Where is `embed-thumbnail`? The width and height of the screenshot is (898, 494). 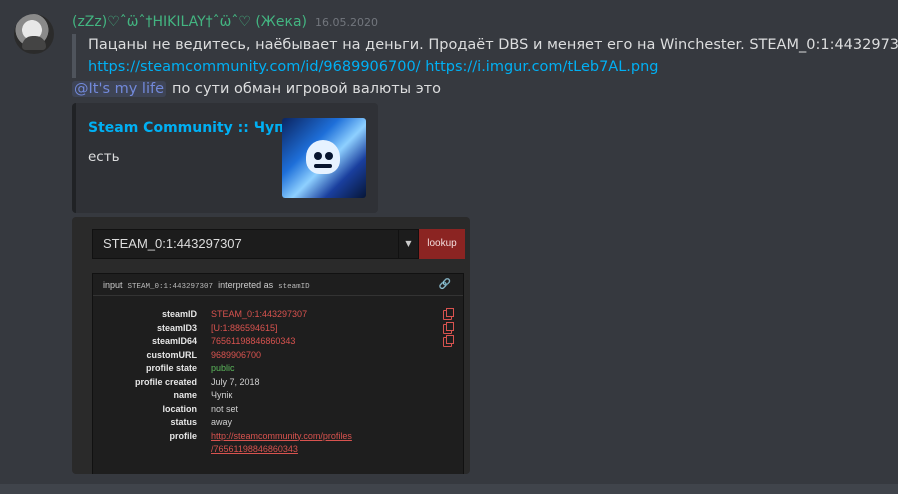
embed-thumbnail is located at coordinates (324, 158).